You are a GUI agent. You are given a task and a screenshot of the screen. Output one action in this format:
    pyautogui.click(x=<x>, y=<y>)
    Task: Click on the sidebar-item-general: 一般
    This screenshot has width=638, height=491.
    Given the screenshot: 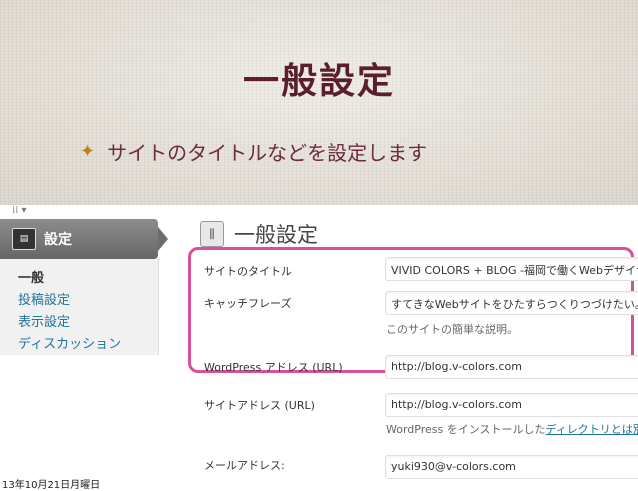 What is the action you would take?
    pyautogui.click(x=31, y=276)
    